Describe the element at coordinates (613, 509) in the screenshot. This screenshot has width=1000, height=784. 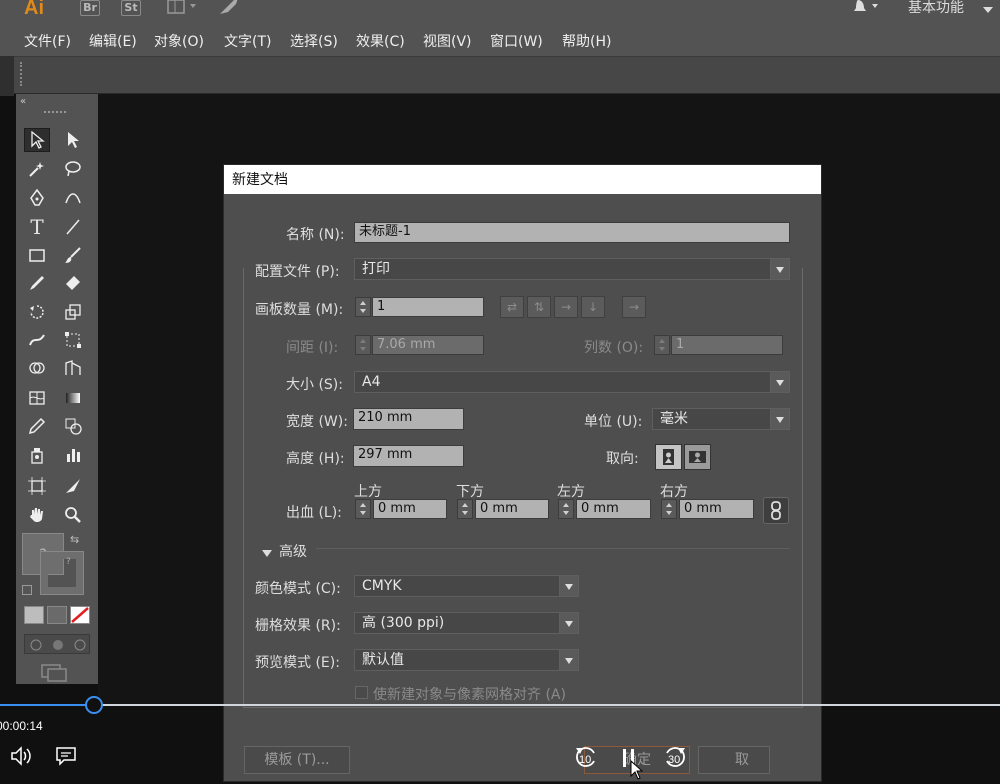
I see `bleed-left-field: 0 mm` at that location.